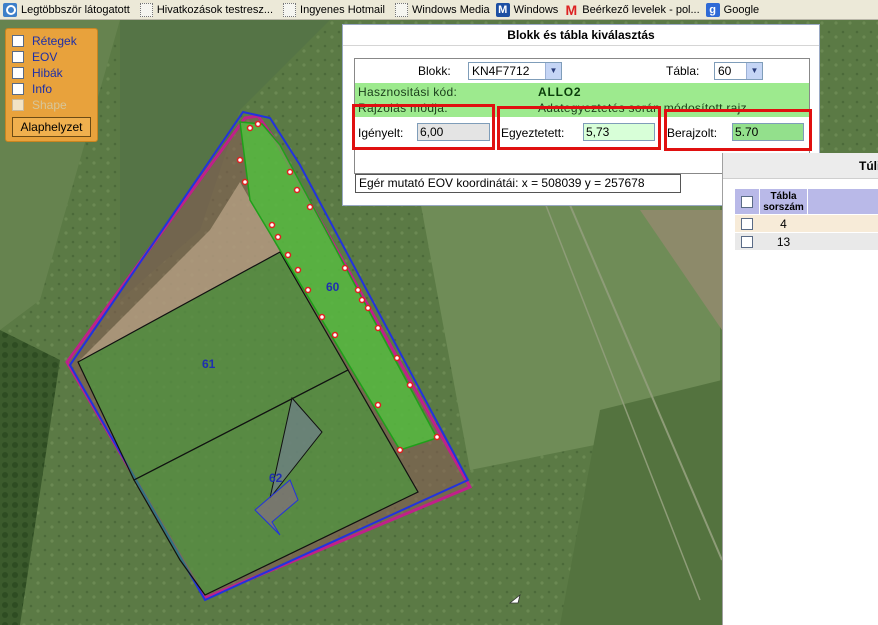  Describe the element at coordinates (738, 71) in the screenshot. I see `tabla-select: 60 ▼` at that location.